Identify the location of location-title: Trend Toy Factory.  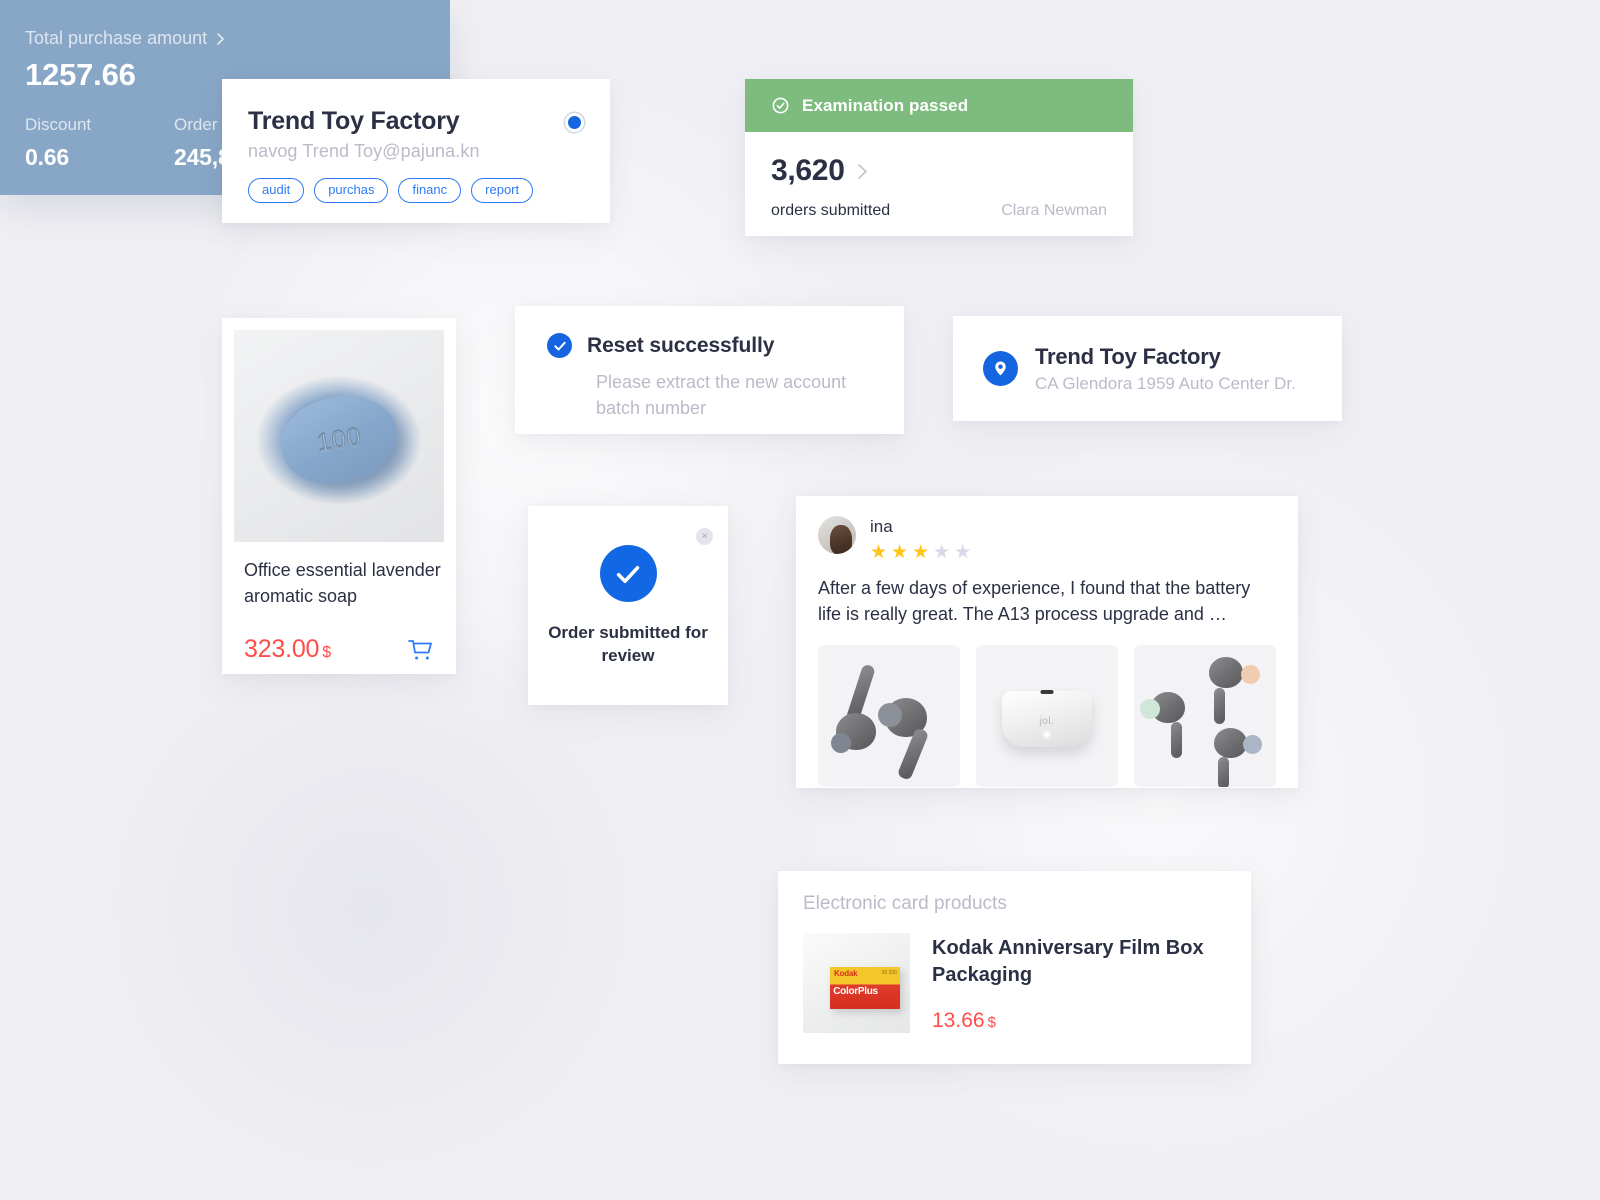
(1128, 356).